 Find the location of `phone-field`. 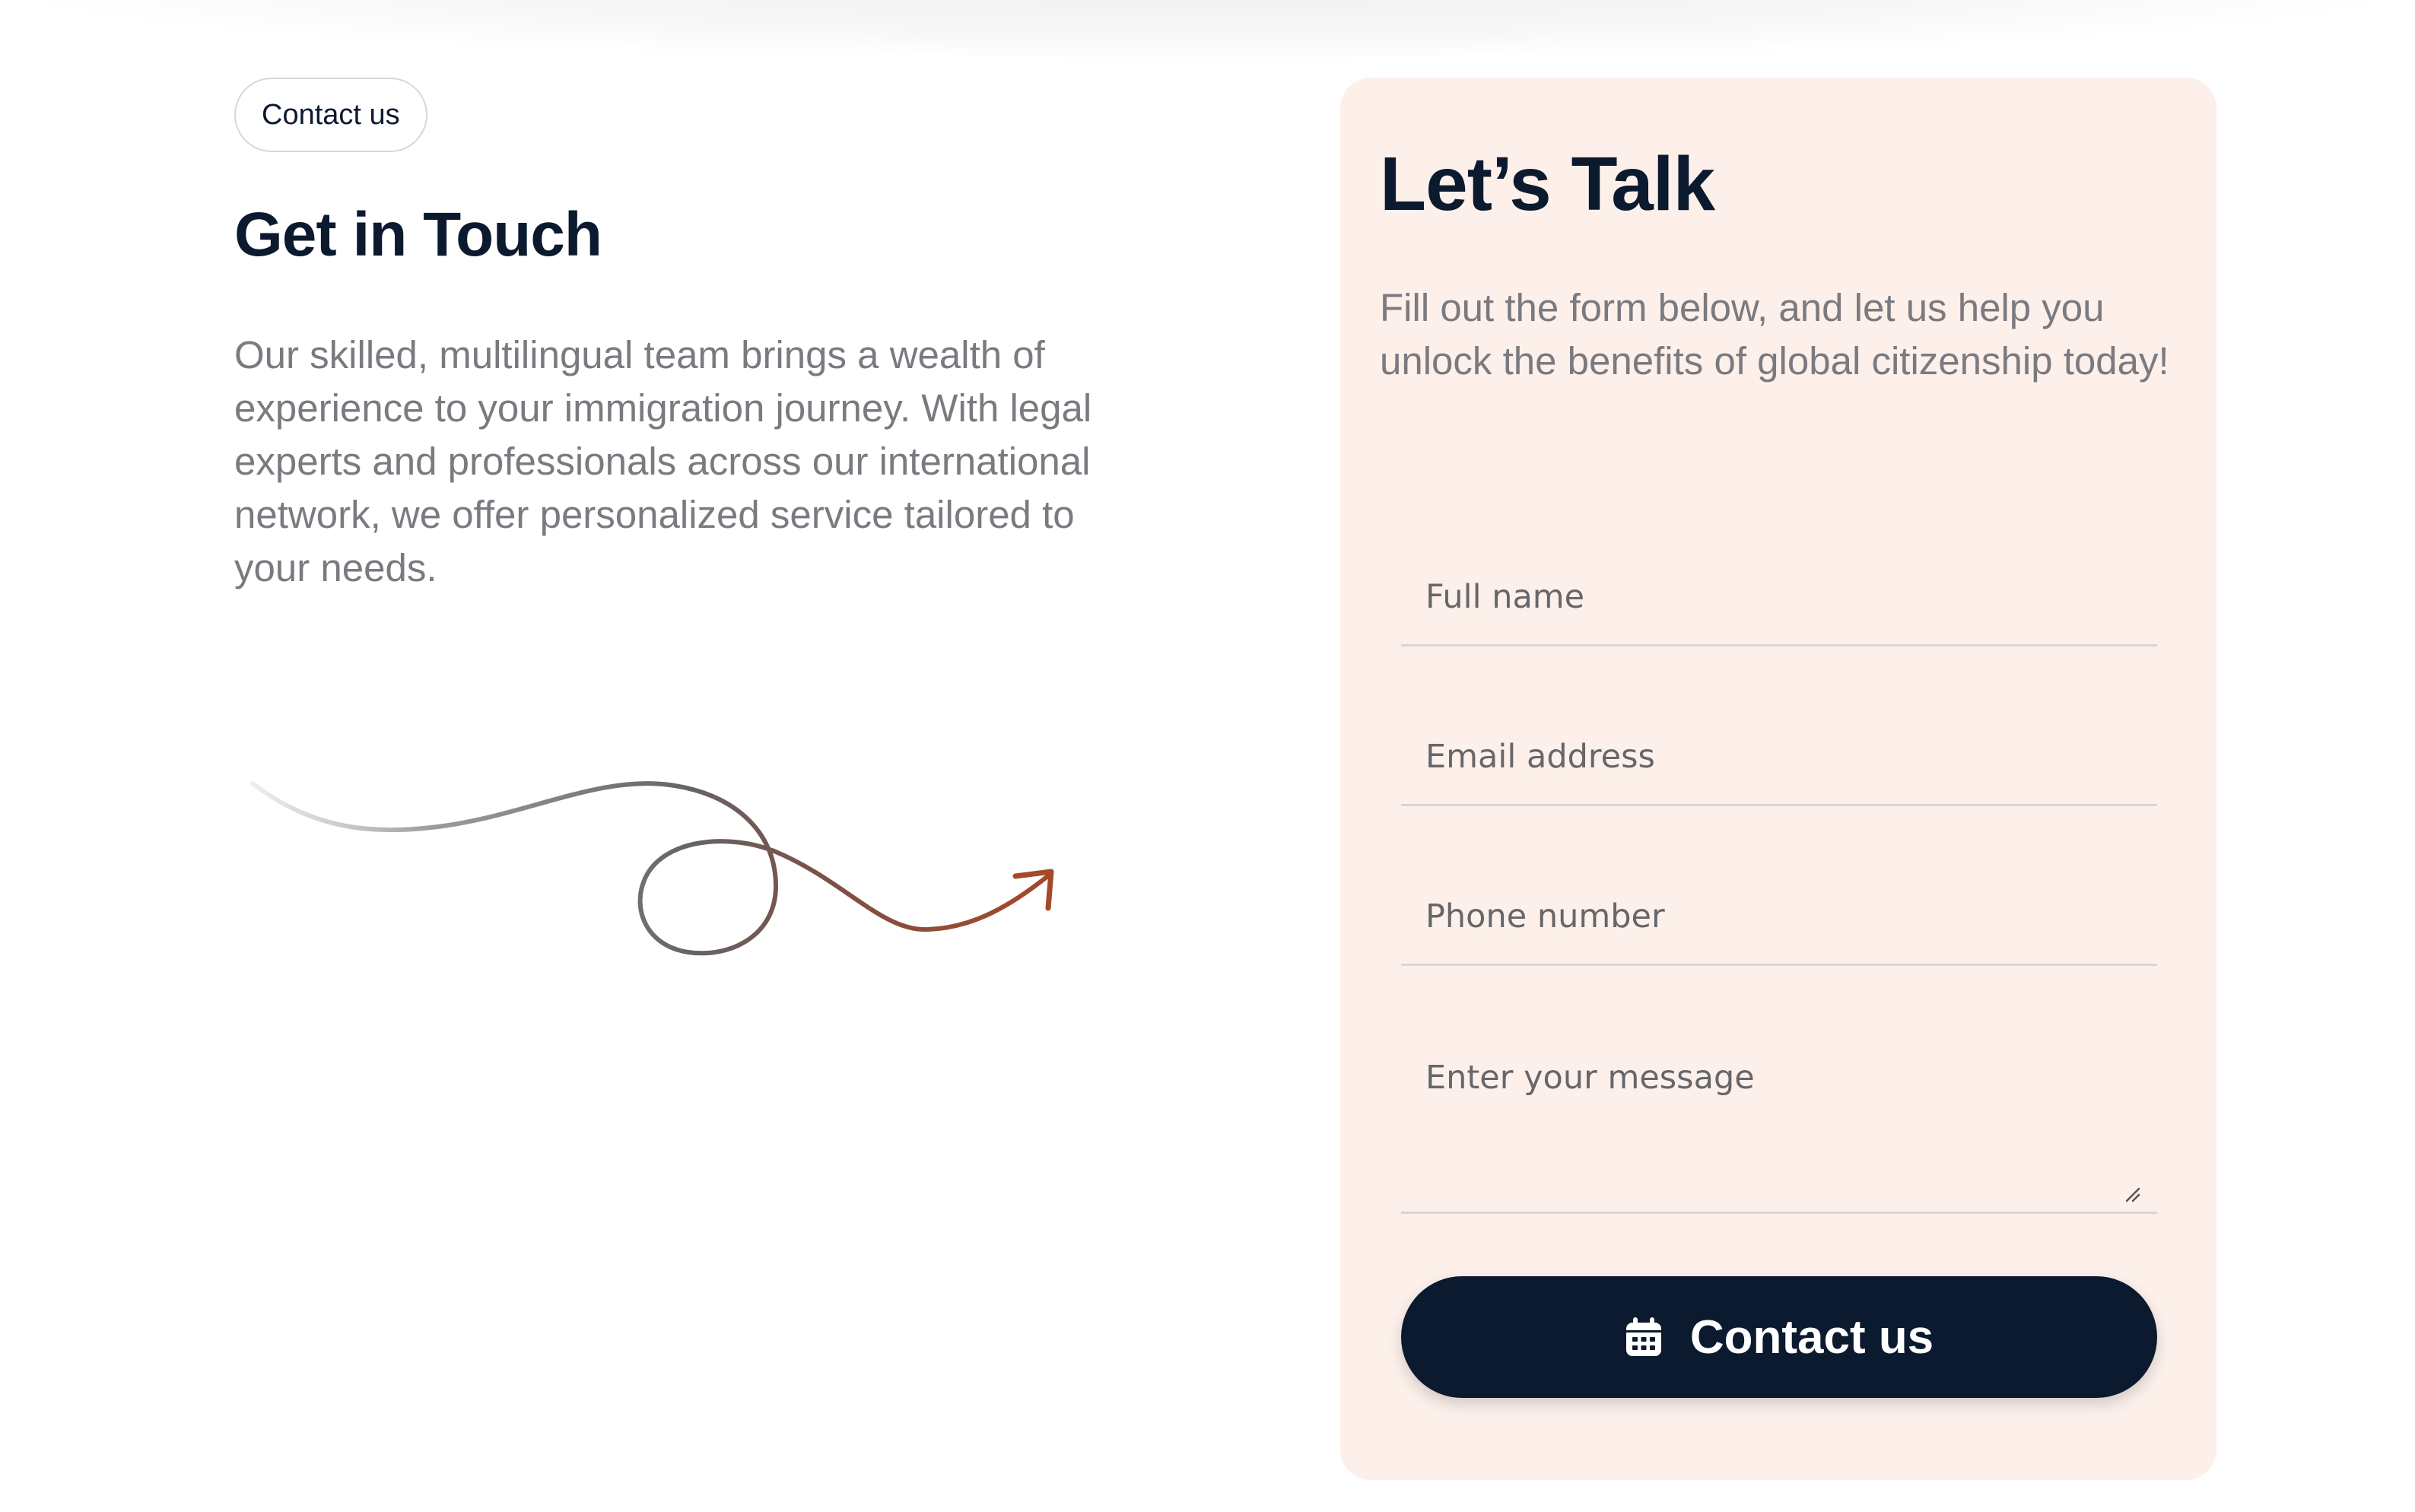

phone-field is located at coordinates (1779, 917).